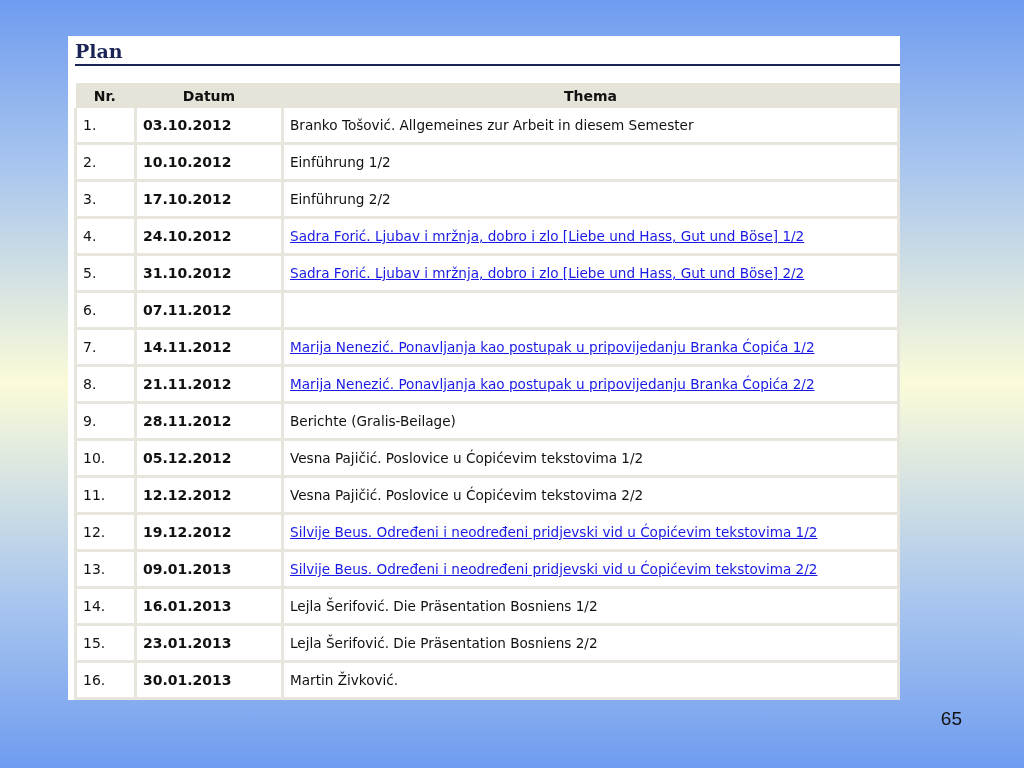  Describe the element at coordinates (209, 680) in the screenshot. I see `date-cell: 30.01.2013` at that location.